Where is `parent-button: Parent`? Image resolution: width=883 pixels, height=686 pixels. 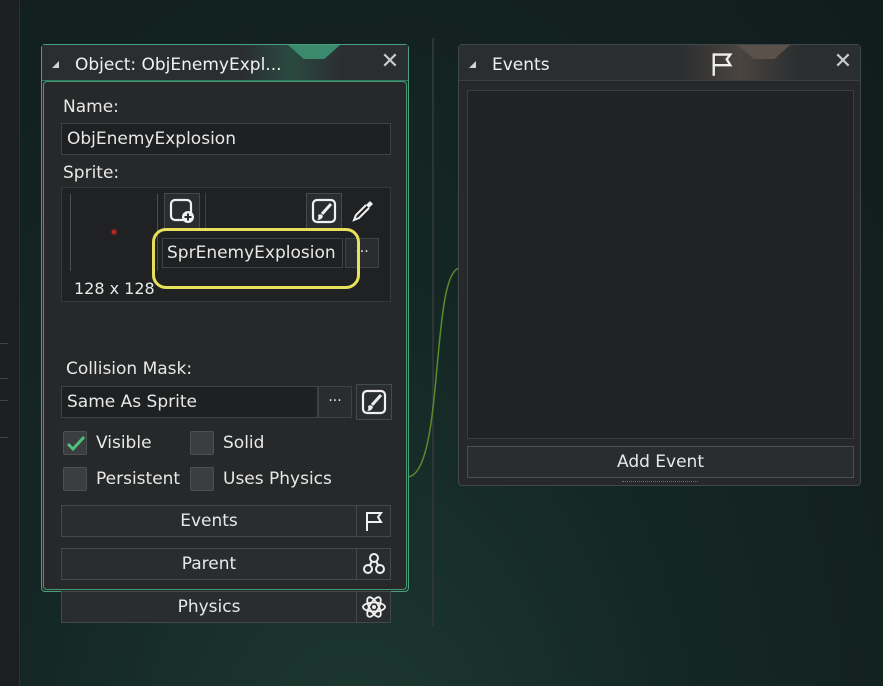
parent-button: Parent is located at coordinates (226, 564).